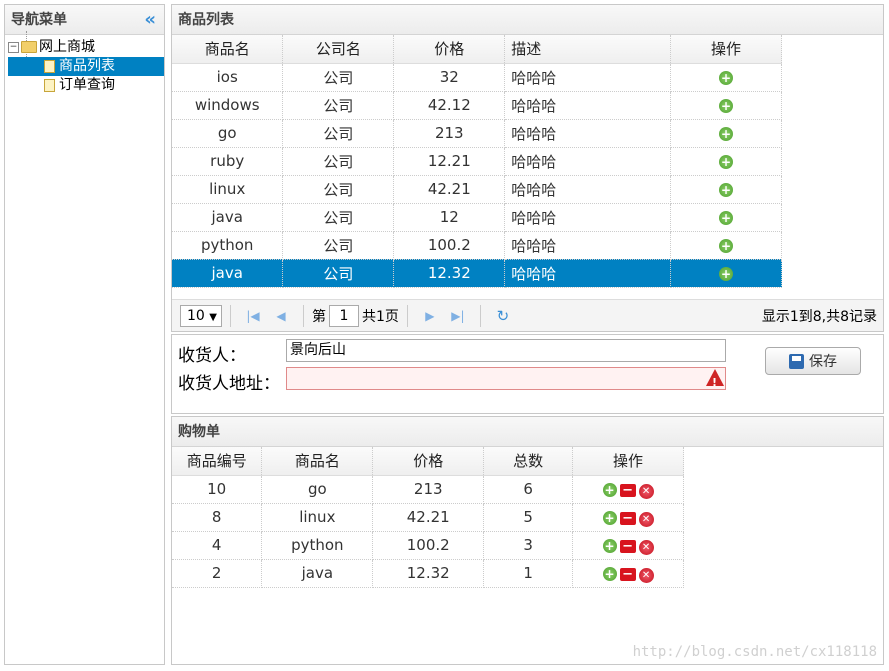 Image resolution: width=889 pixels, height=671 pixels. Describe the element at coordinates (29, 47) in the screenshot. I see `folder-icon` at that location.